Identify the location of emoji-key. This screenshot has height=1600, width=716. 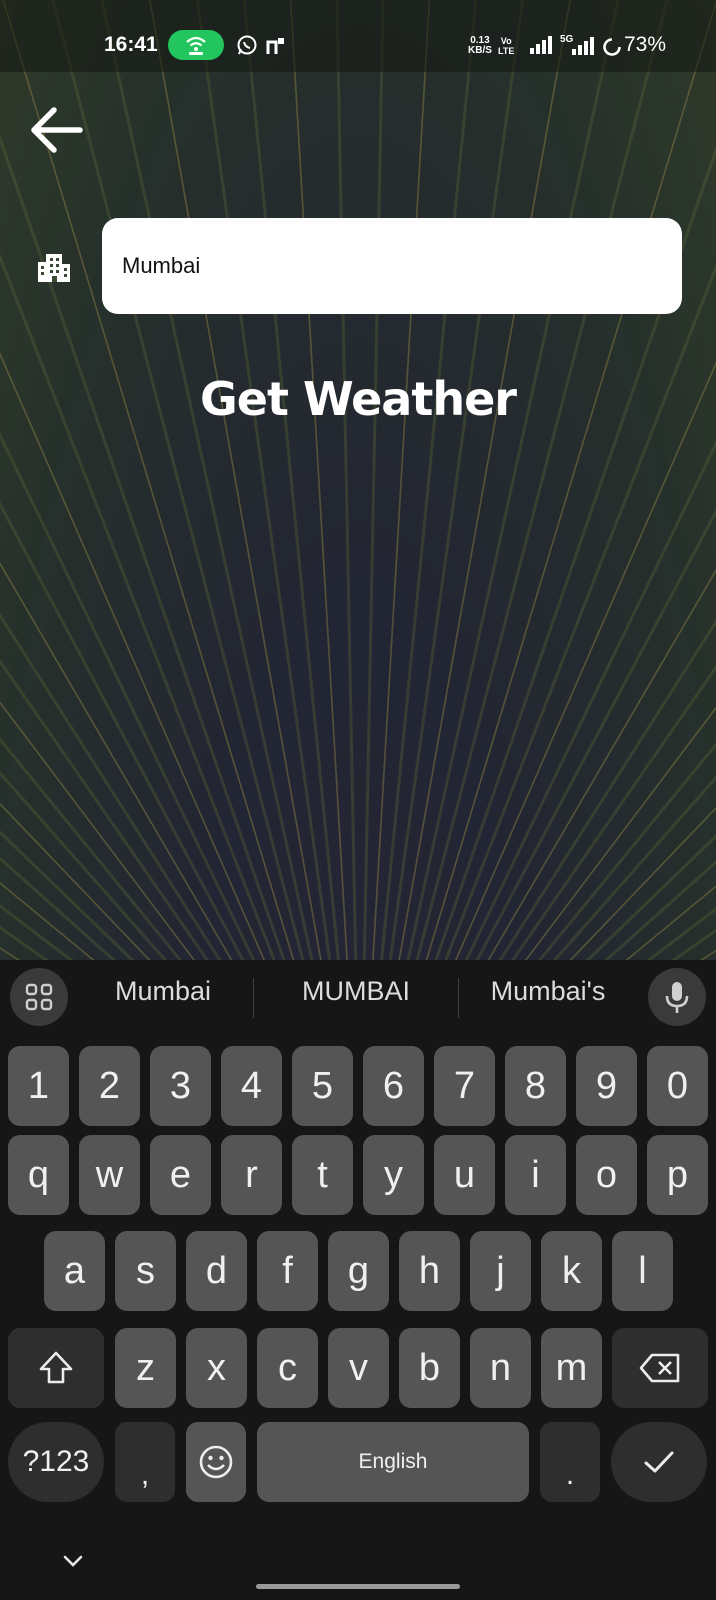
(216, 1462).